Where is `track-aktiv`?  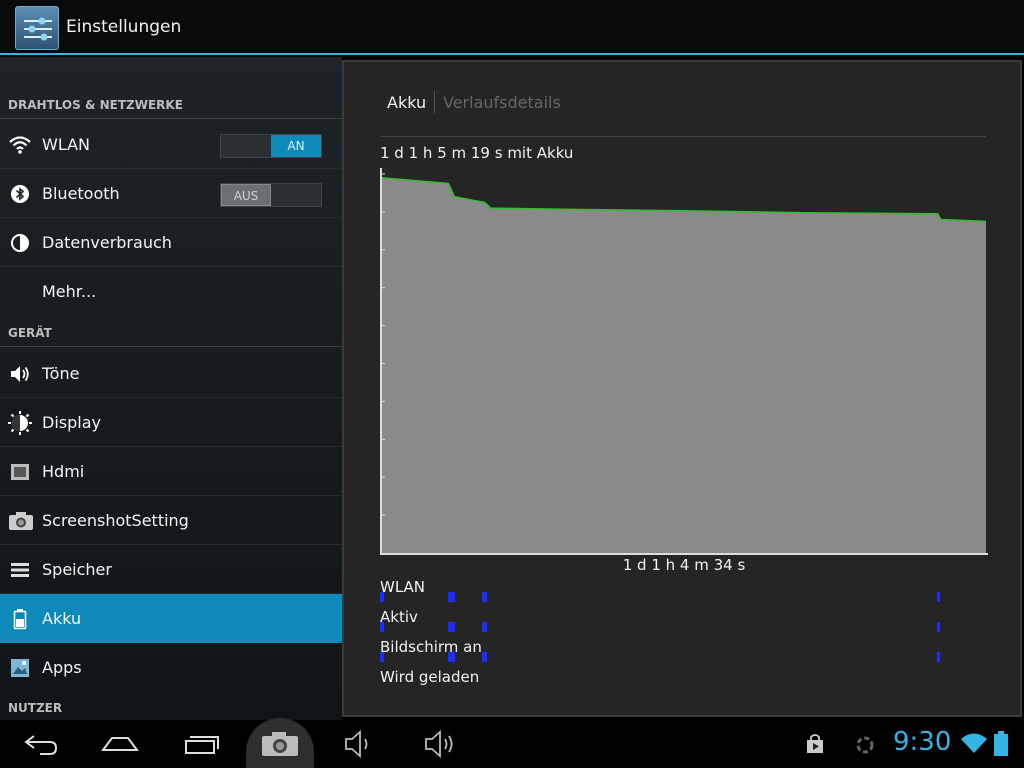
track-aktiv is located at coordinates (684, 627).